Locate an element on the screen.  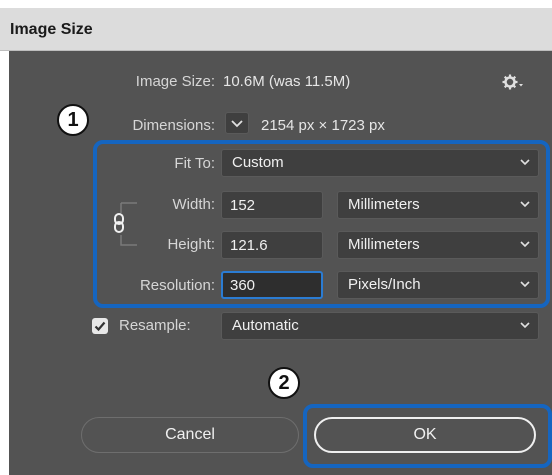
image-size-label: Image Size: is located at coordinates (175, 81).